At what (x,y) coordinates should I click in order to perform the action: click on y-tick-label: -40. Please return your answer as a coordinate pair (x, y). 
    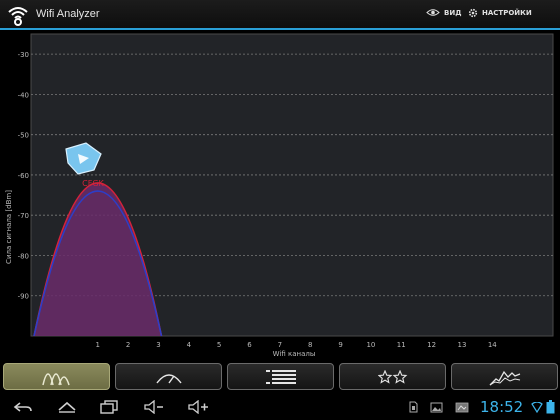
    Looking at the image, I should click on (23, 95).